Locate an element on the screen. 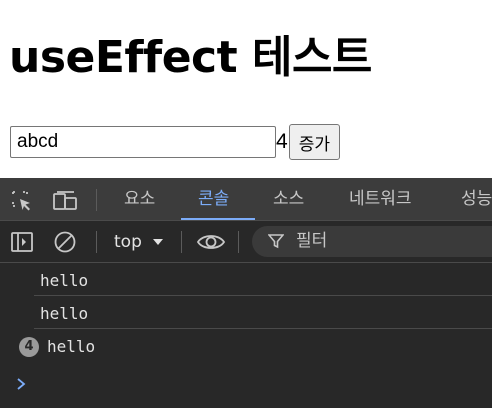 This screenshot has height=408, width=492. device-toolbar-icon is located at coordinates (64, 201).